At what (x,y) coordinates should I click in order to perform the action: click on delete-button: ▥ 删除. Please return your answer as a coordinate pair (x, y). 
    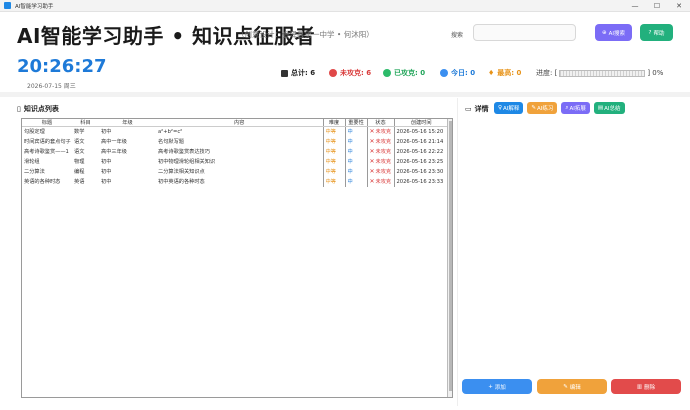
    Looking at the image, I should click on (646, 386).